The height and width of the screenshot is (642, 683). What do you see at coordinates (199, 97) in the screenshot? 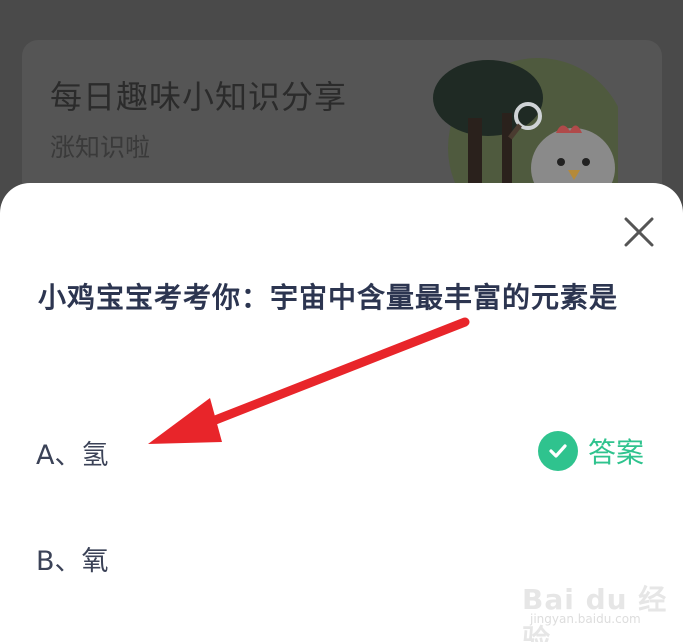
I see `background-card-title: 每日趣味小知识分享` at bounding box center [199, 97].